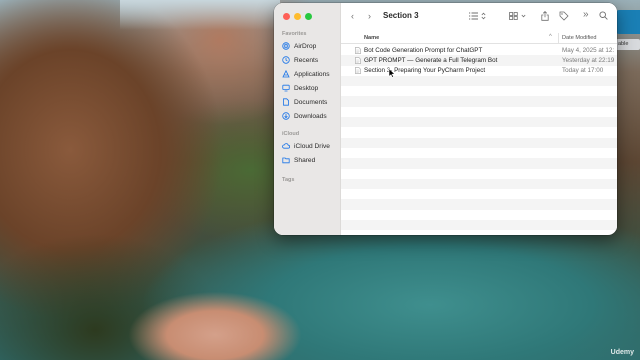  I want to click on wallpaper-sky, so click(200, 15).